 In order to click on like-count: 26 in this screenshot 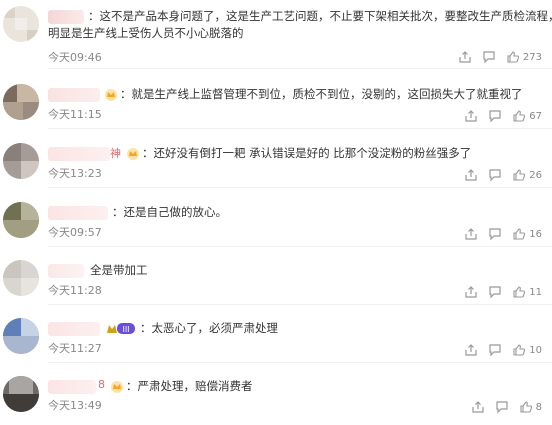, I will do `click(535, 175)`.